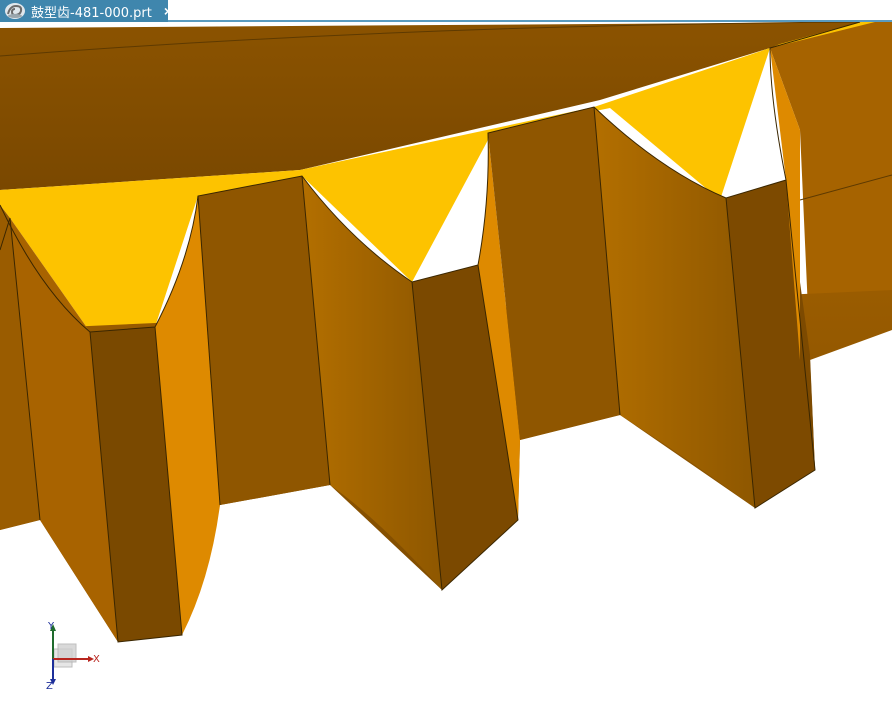 The height and width of the screenshot is (704, 892). What do you see at coordinates (51, 626) in the screenshot?
I see `triad-y-label: Y` at bounding box center [51, 626].